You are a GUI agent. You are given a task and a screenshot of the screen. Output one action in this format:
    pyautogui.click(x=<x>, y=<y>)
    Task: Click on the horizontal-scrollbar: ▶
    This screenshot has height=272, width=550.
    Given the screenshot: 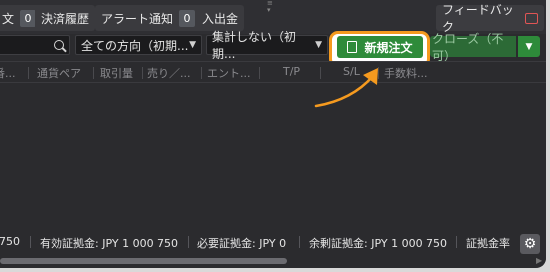 What is the action you would take?
    pyautogui.click(x=273, y=261)
    